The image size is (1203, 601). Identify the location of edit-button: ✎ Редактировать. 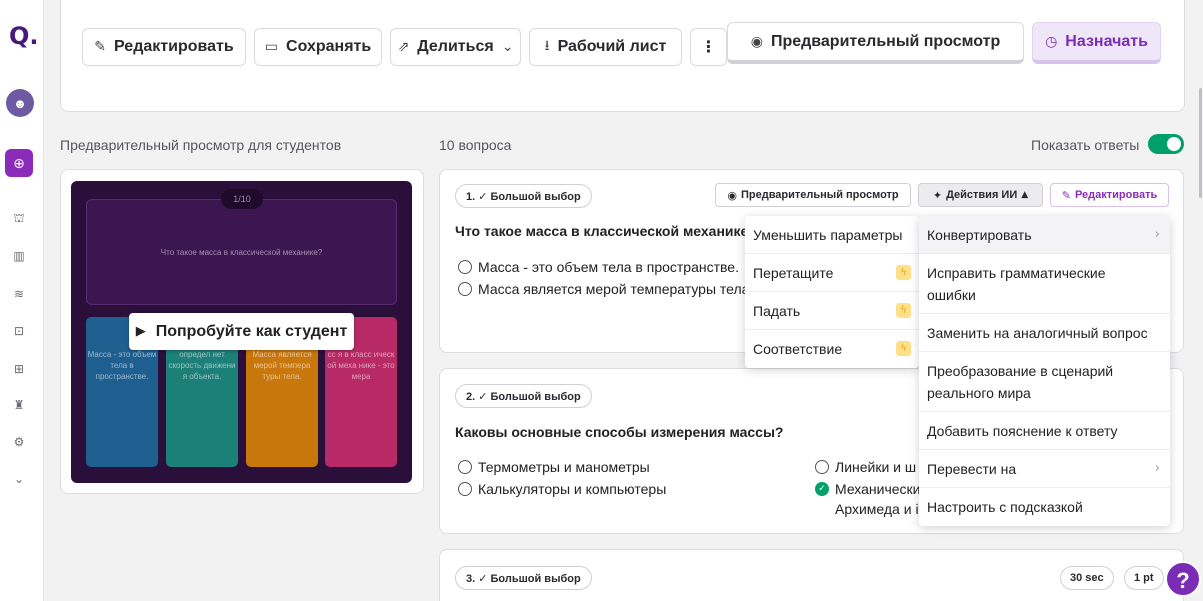
(164, 47).